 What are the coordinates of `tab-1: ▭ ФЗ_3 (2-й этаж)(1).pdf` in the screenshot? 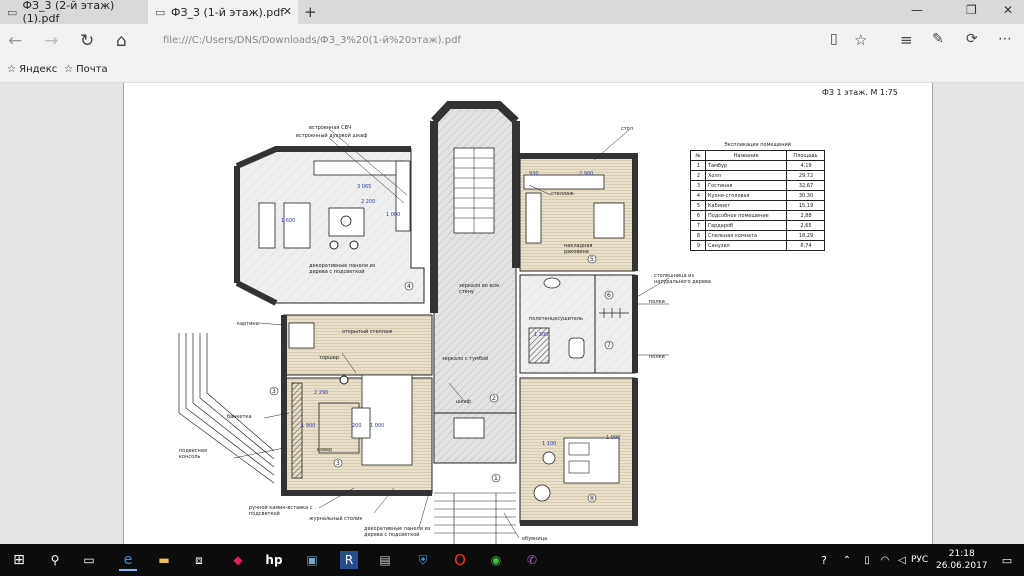 It's located at (72, 12).